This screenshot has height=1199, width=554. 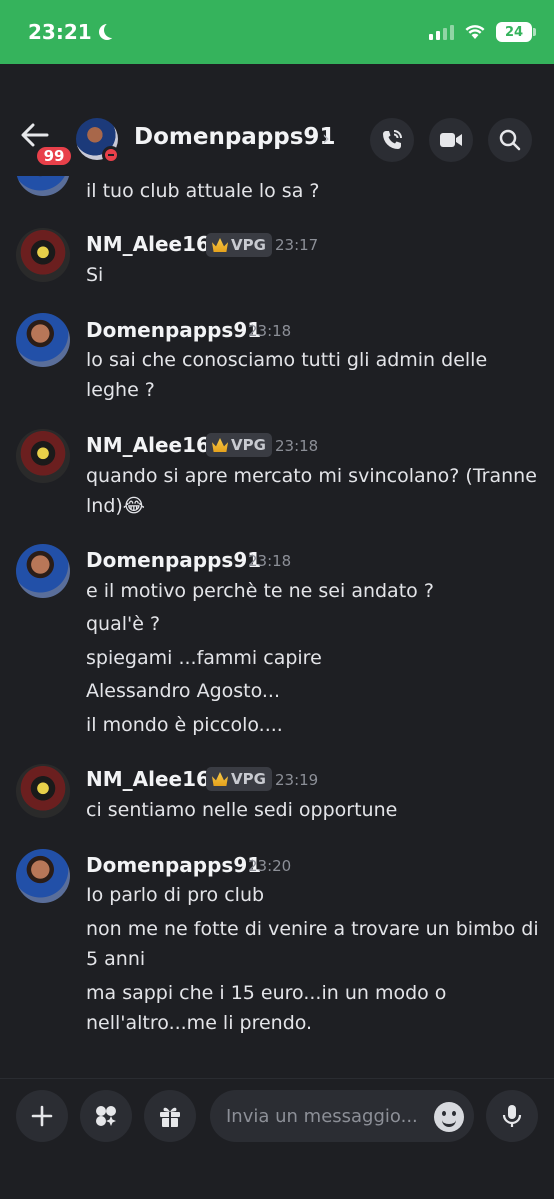 I want to click on search-button, so click(x=510, y=140).